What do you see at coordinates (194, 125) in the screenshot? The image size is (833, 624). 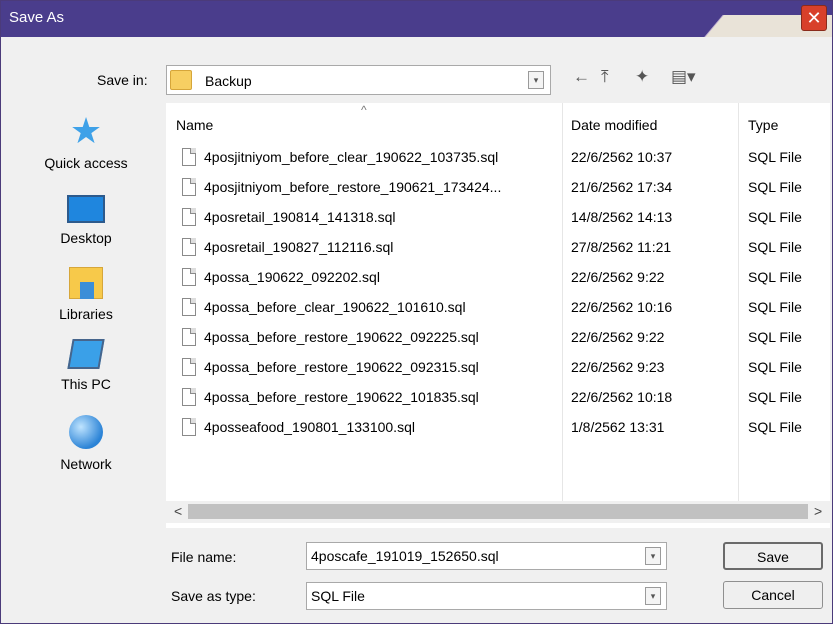 I see `column-header-name: Name` at bounding box center [194, 125].